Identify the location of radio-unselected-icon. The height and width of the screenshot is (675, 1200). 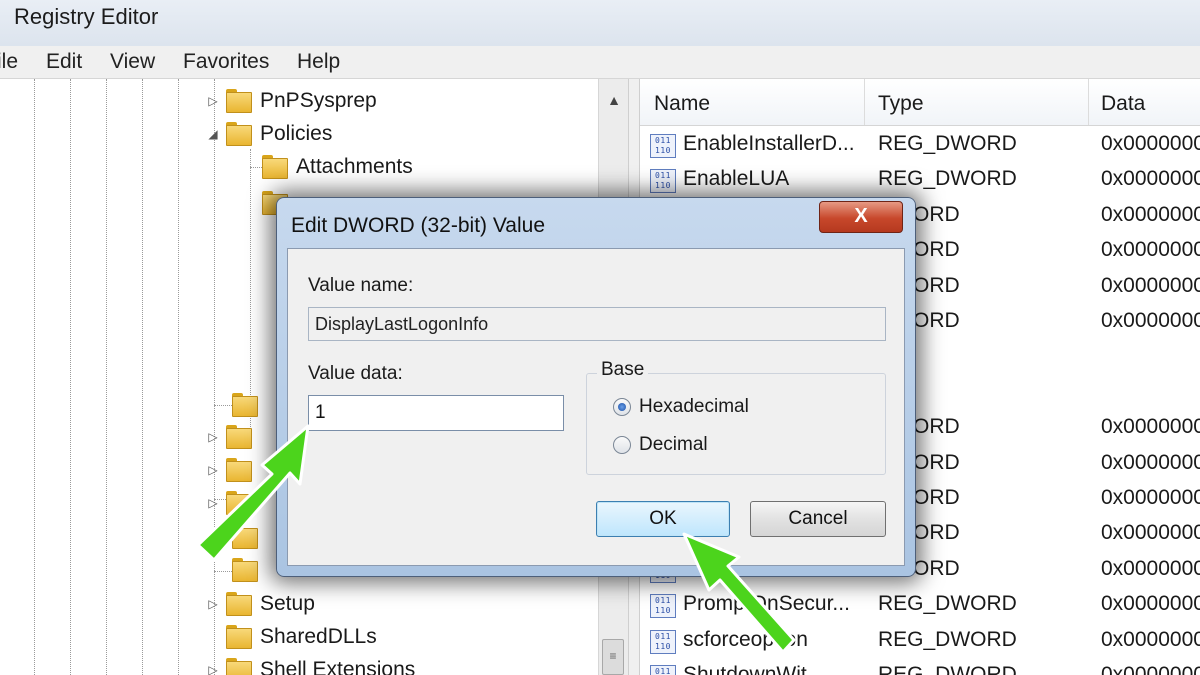
(622, 445).